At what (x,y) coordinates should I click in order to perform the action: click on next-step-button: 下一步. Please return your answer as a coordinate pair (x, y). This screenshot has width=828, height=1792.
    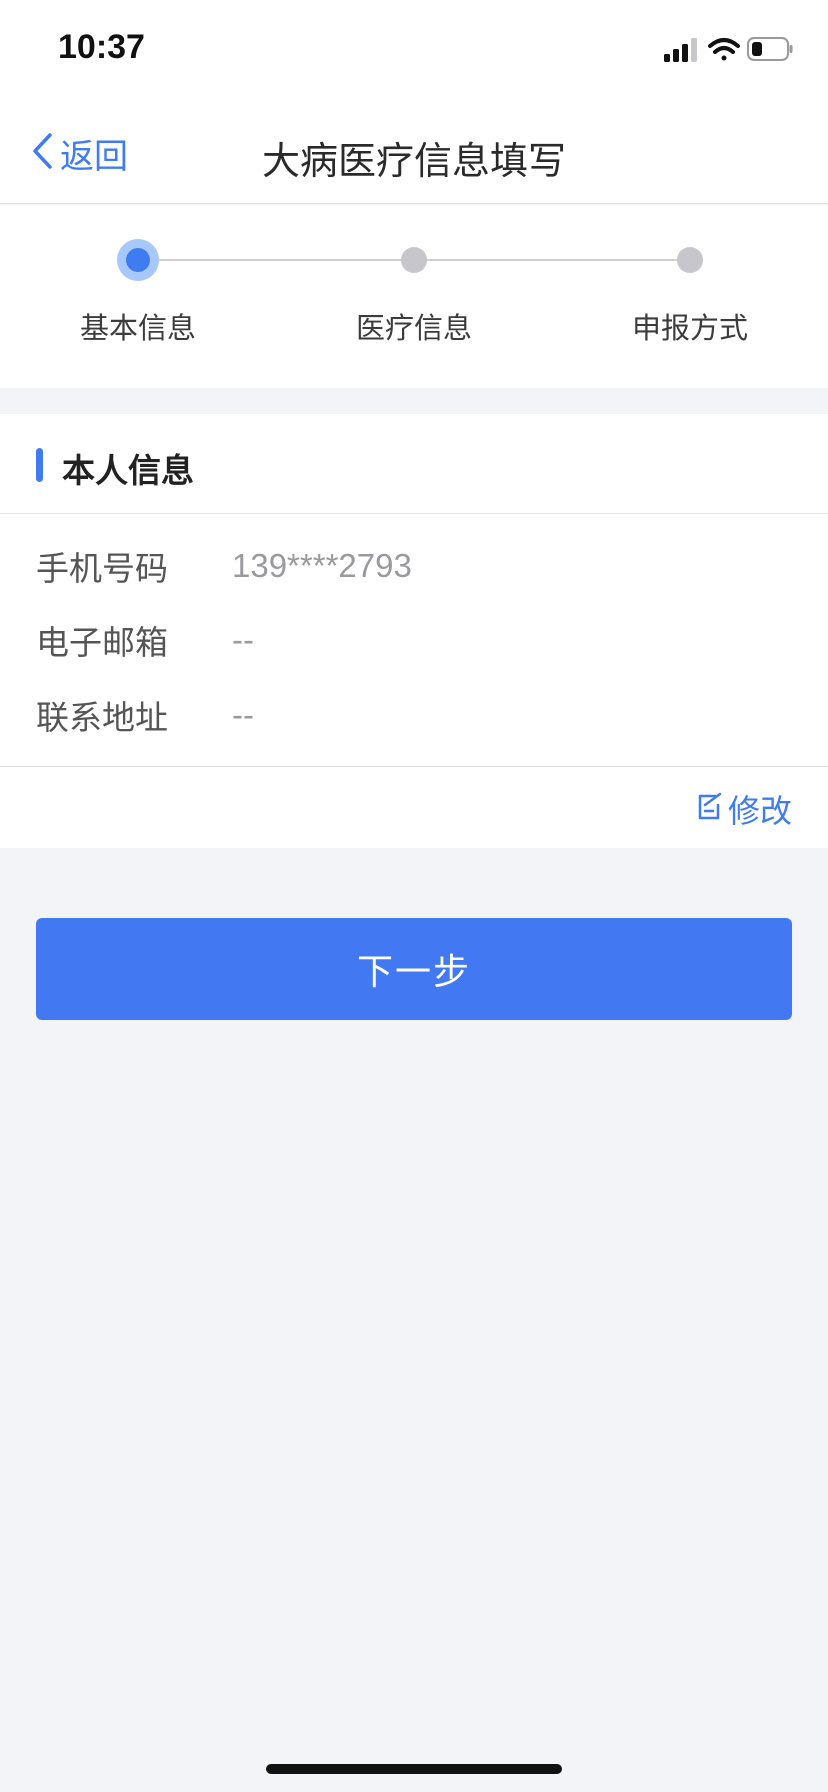
    Looking at the image, I should click on (414, 969).